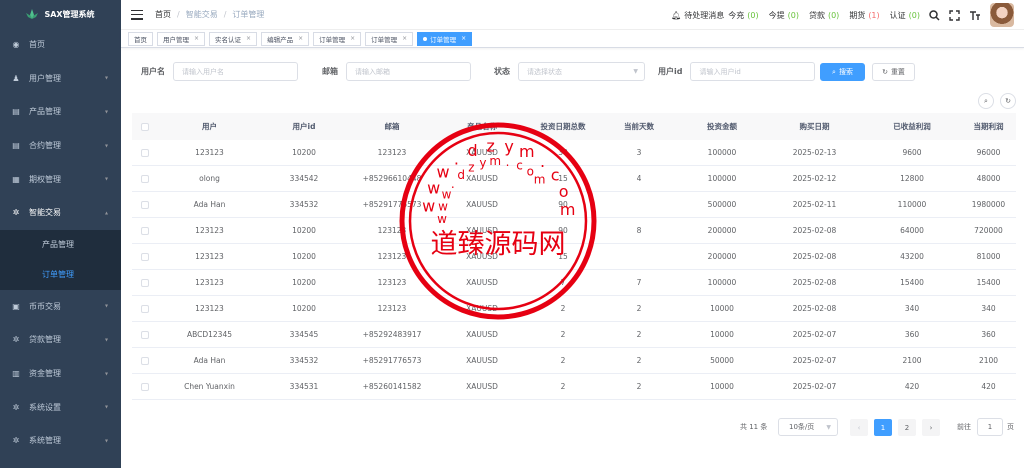 The width and height of the screenshot is (1024, 468). Describe the element at coordinates (60, 146) in the screenshot. I see `sidebar-item-contracts: ▤ 合约管理 ▾` at that location.